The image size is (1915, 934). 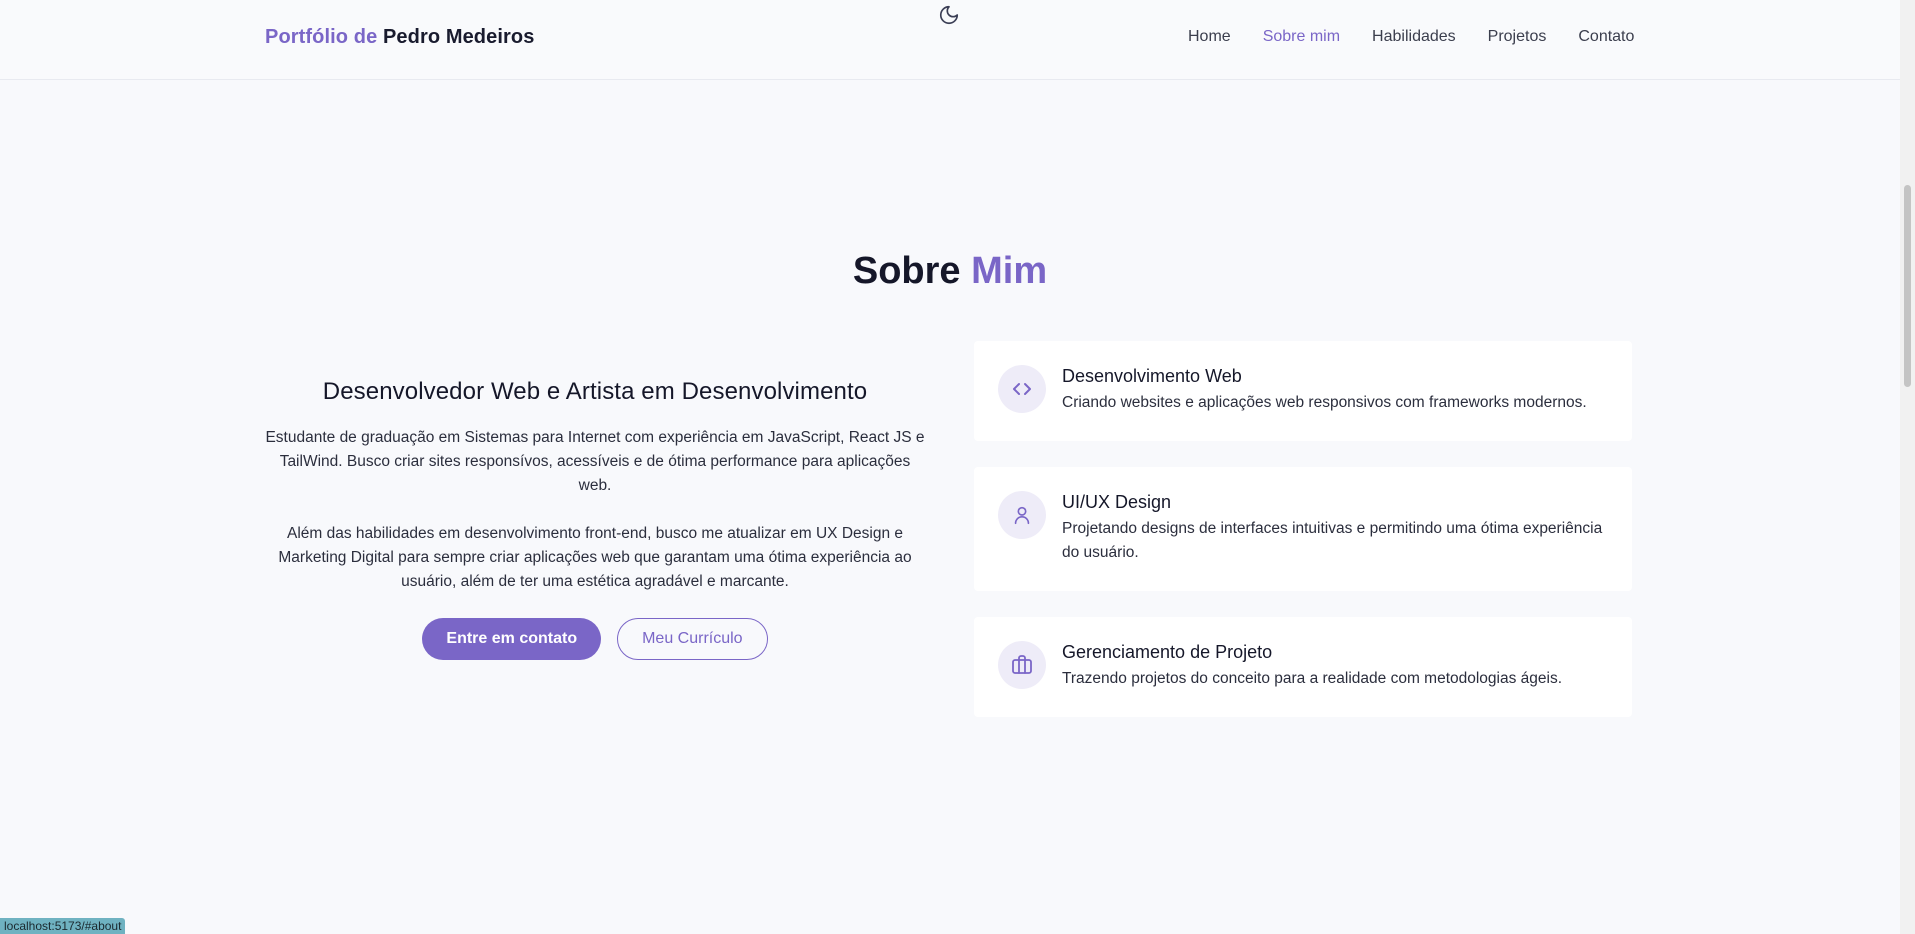 What do you see at coordinates (458, 37) in the screenshot?
I see `brand-name: Pedro Medeiros` at bounding box center [458, 37].